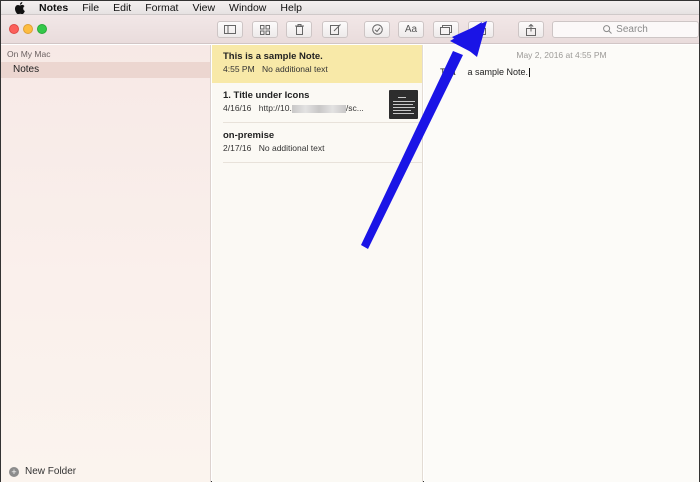 The width and height of the screenshot is (700, 482). Describe the element at coordinates (42, 29) in the screenshot. I see `zoom-window-button` at that location.